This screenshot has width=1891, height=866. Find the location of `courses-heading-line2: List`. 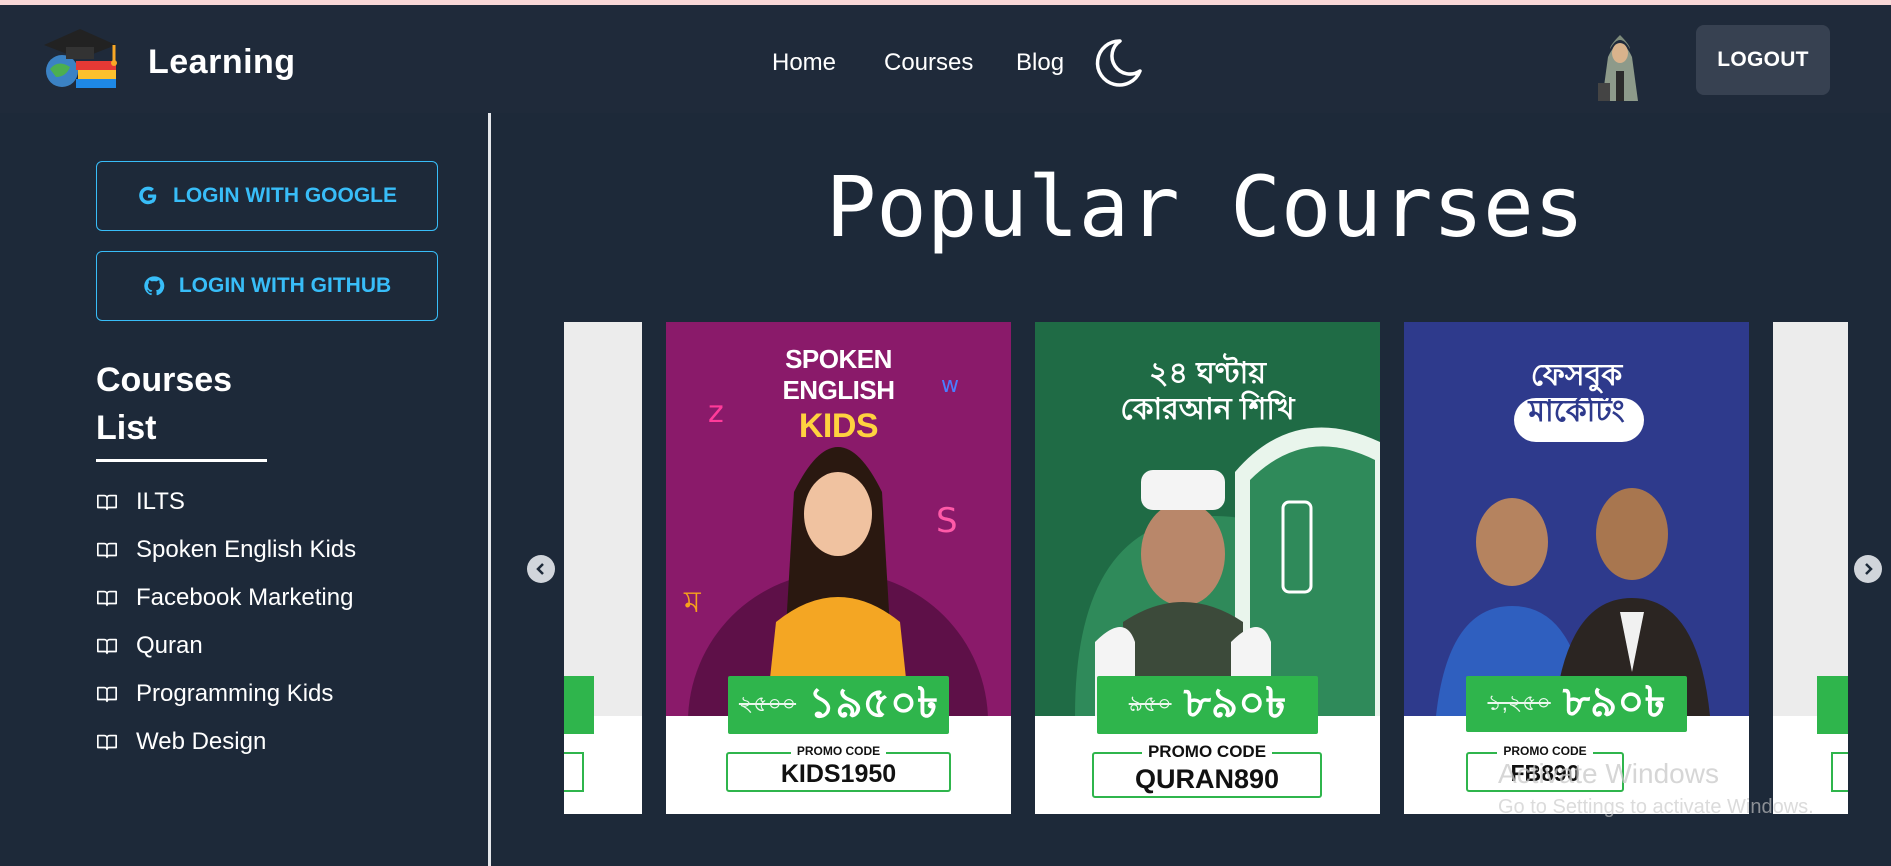

courses-heading-line2: List is located at coordinates (126, 428).